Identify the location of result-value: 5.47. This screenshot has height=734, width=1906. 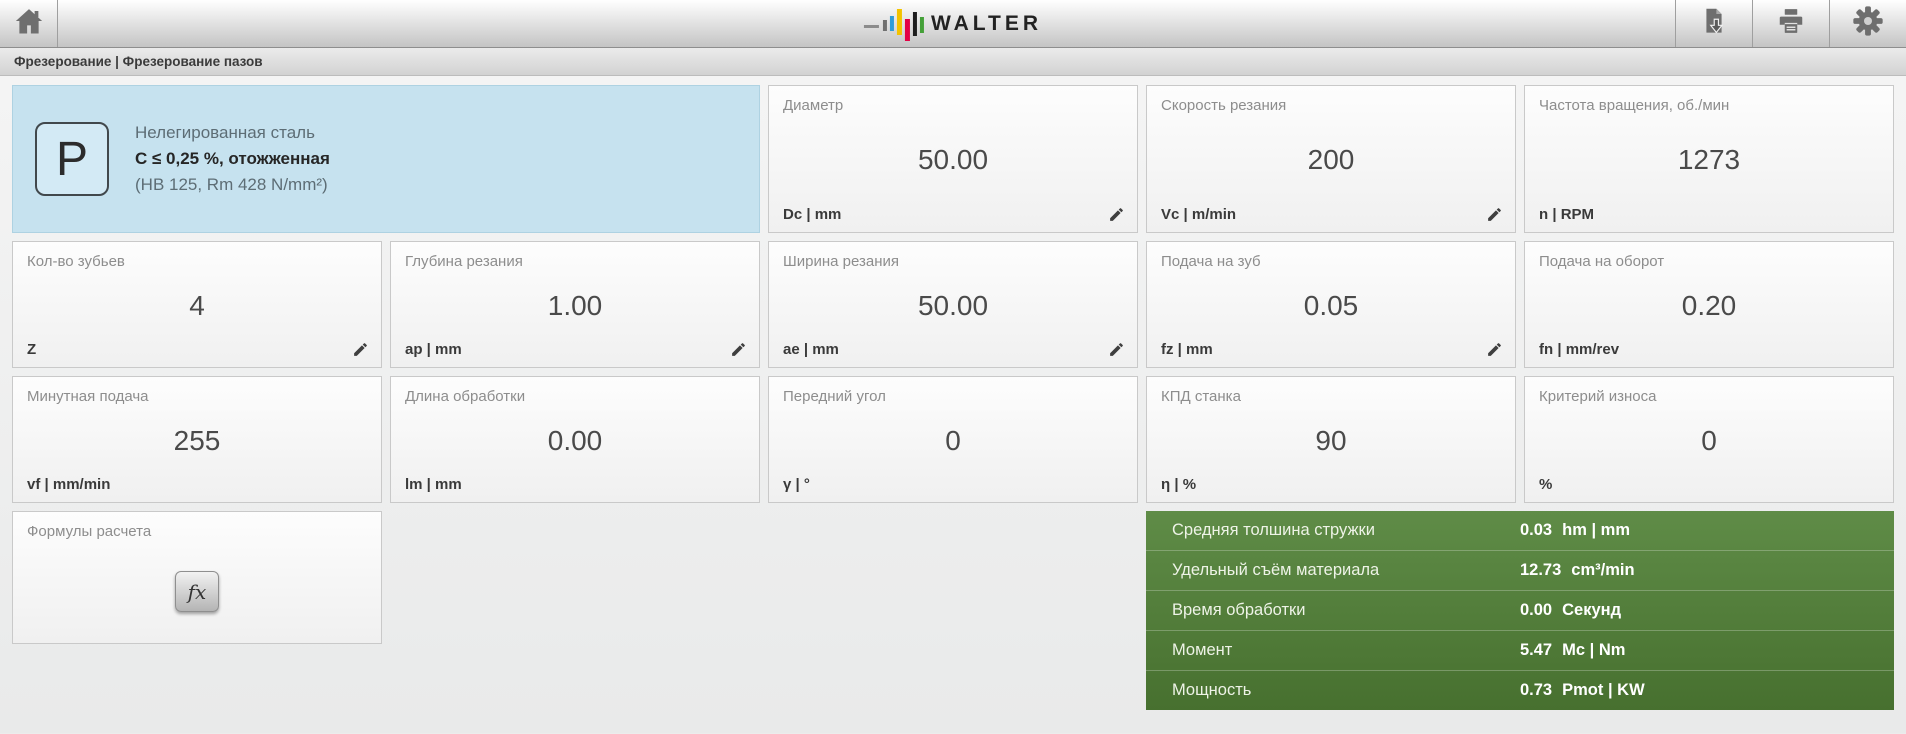
(1536, 650).